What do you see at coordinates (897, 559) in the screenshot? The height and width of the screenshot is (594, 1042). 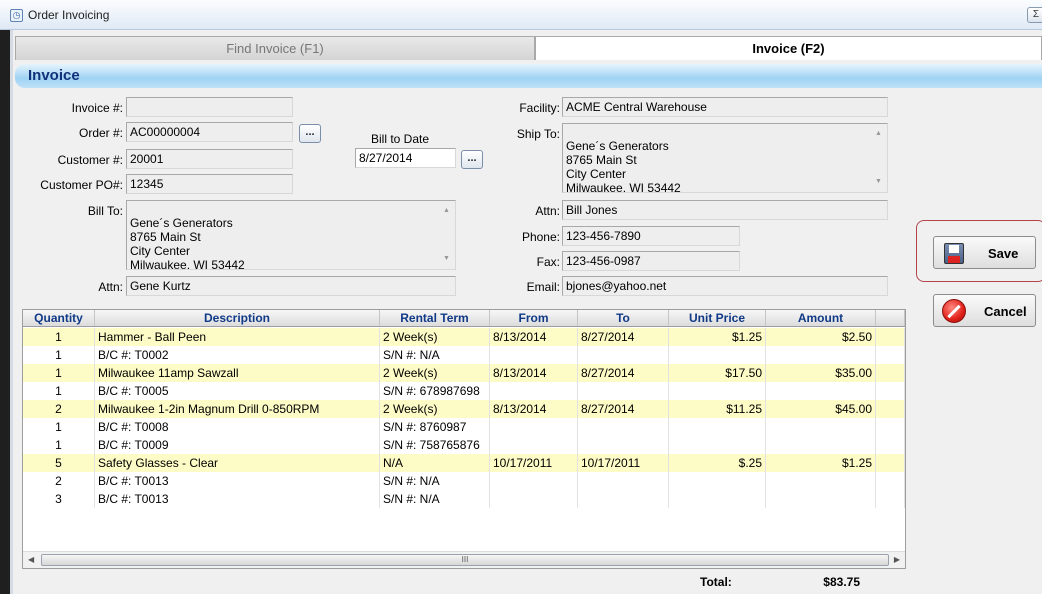 I see `scroll-right-icon: ▶` at bounding box center [897, 559].